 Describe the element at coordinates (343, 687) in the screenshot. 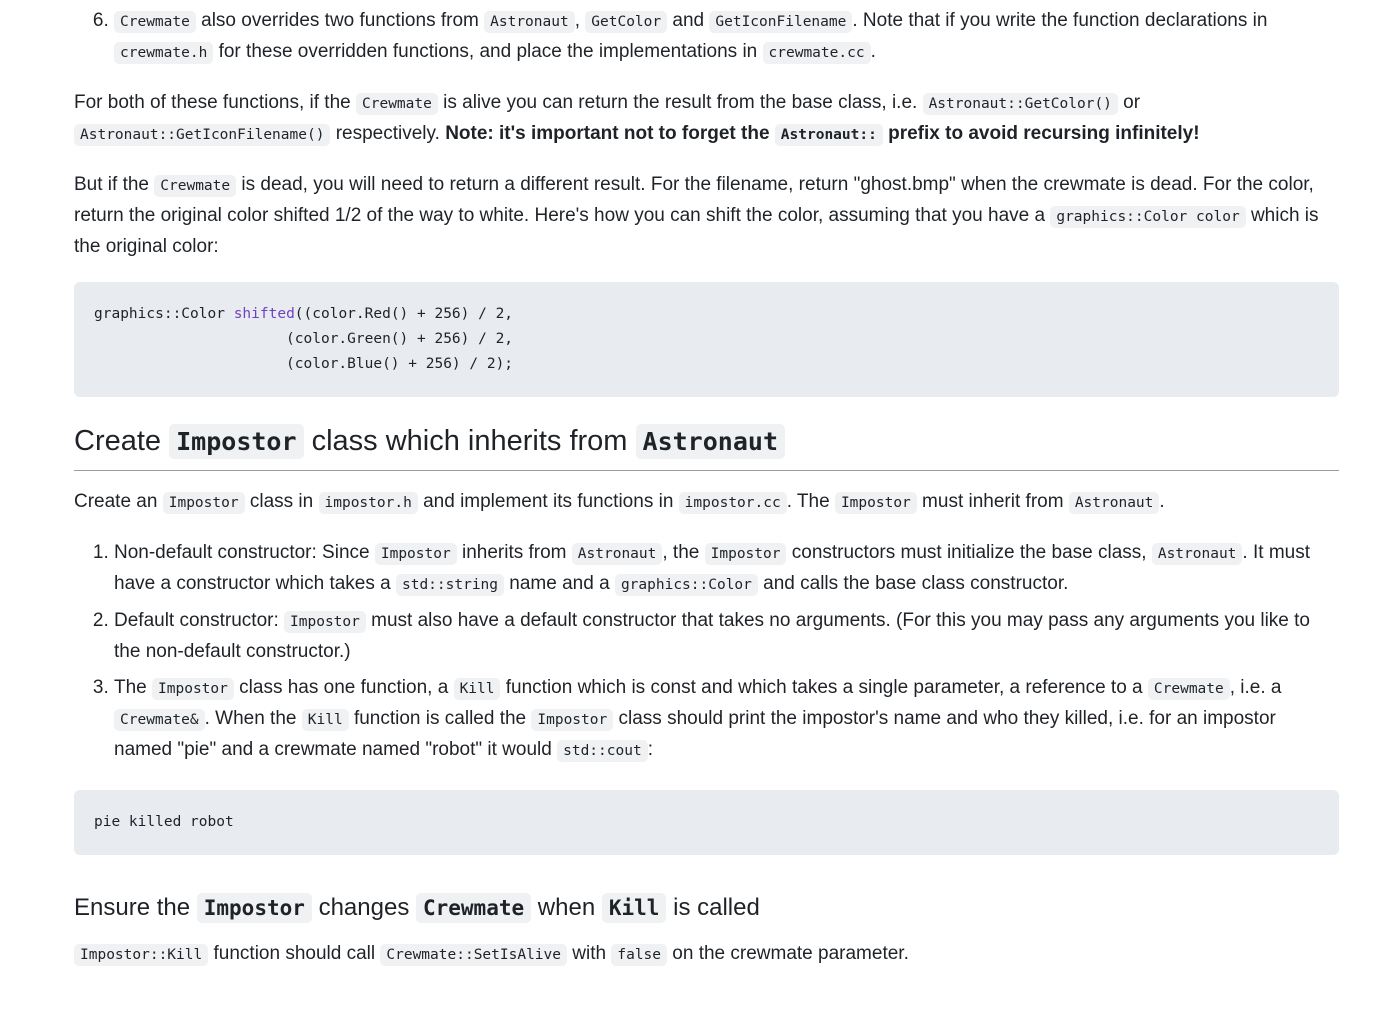

I see `text: class has one function, a` at that location.